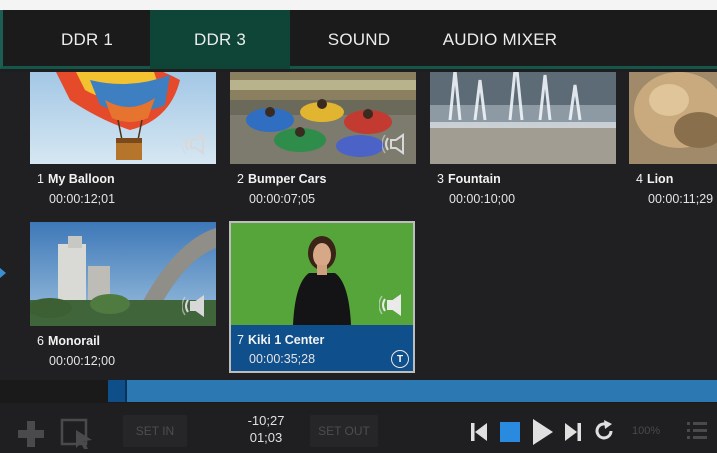  Describe the element at coordinates (31, 434) in the screenshot. I see `add-icon` at that location.